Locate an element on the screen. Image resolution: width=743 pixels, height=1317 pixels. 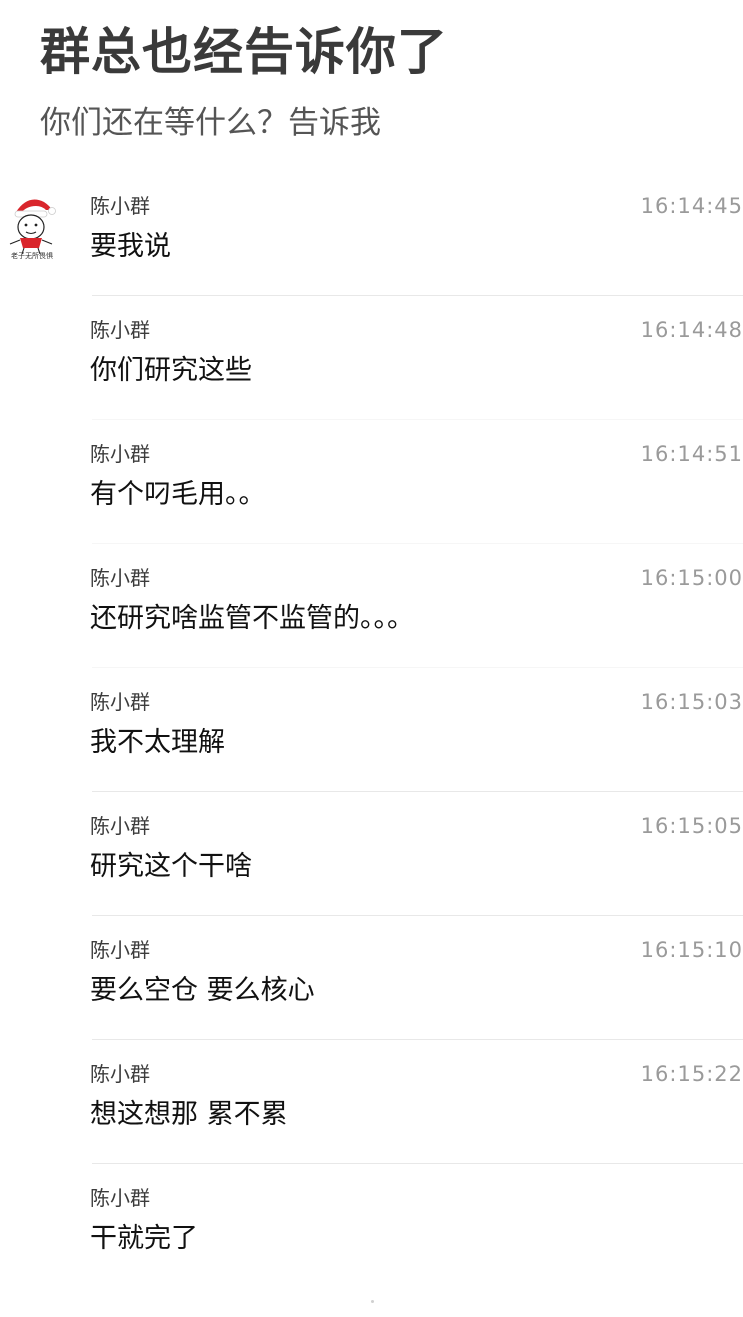
message-item: 陈小群 16:15:03 我不太理解 is located at coordinates (371, 730).